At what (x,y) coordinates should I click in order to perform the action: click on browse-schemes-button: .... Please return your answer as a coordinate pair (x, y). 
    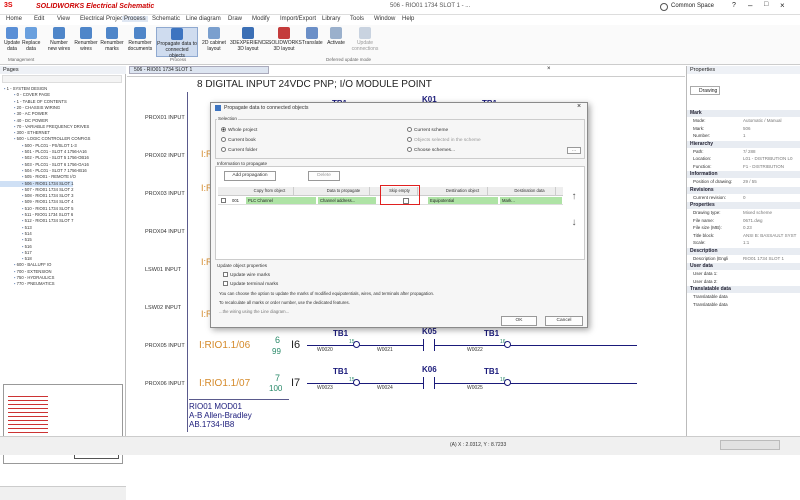
    Looking at the image, I should click on (574, 150).